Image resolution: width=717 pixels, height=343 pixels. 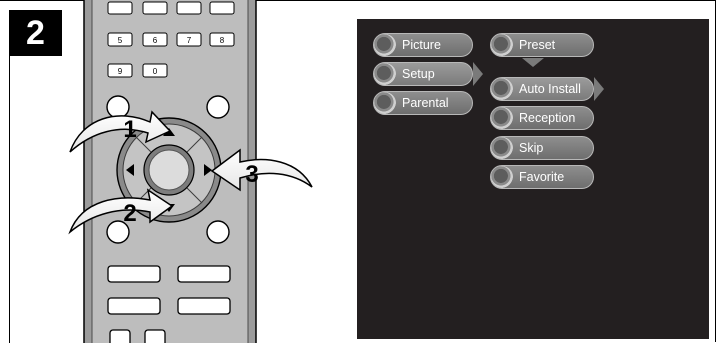 I want to click on number-key-label: 0, so click(x=155, y=71).